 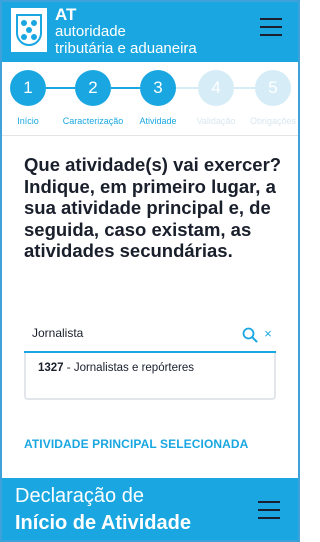 I want to click on step-label: Obrigações, so click(x=273, y=121).